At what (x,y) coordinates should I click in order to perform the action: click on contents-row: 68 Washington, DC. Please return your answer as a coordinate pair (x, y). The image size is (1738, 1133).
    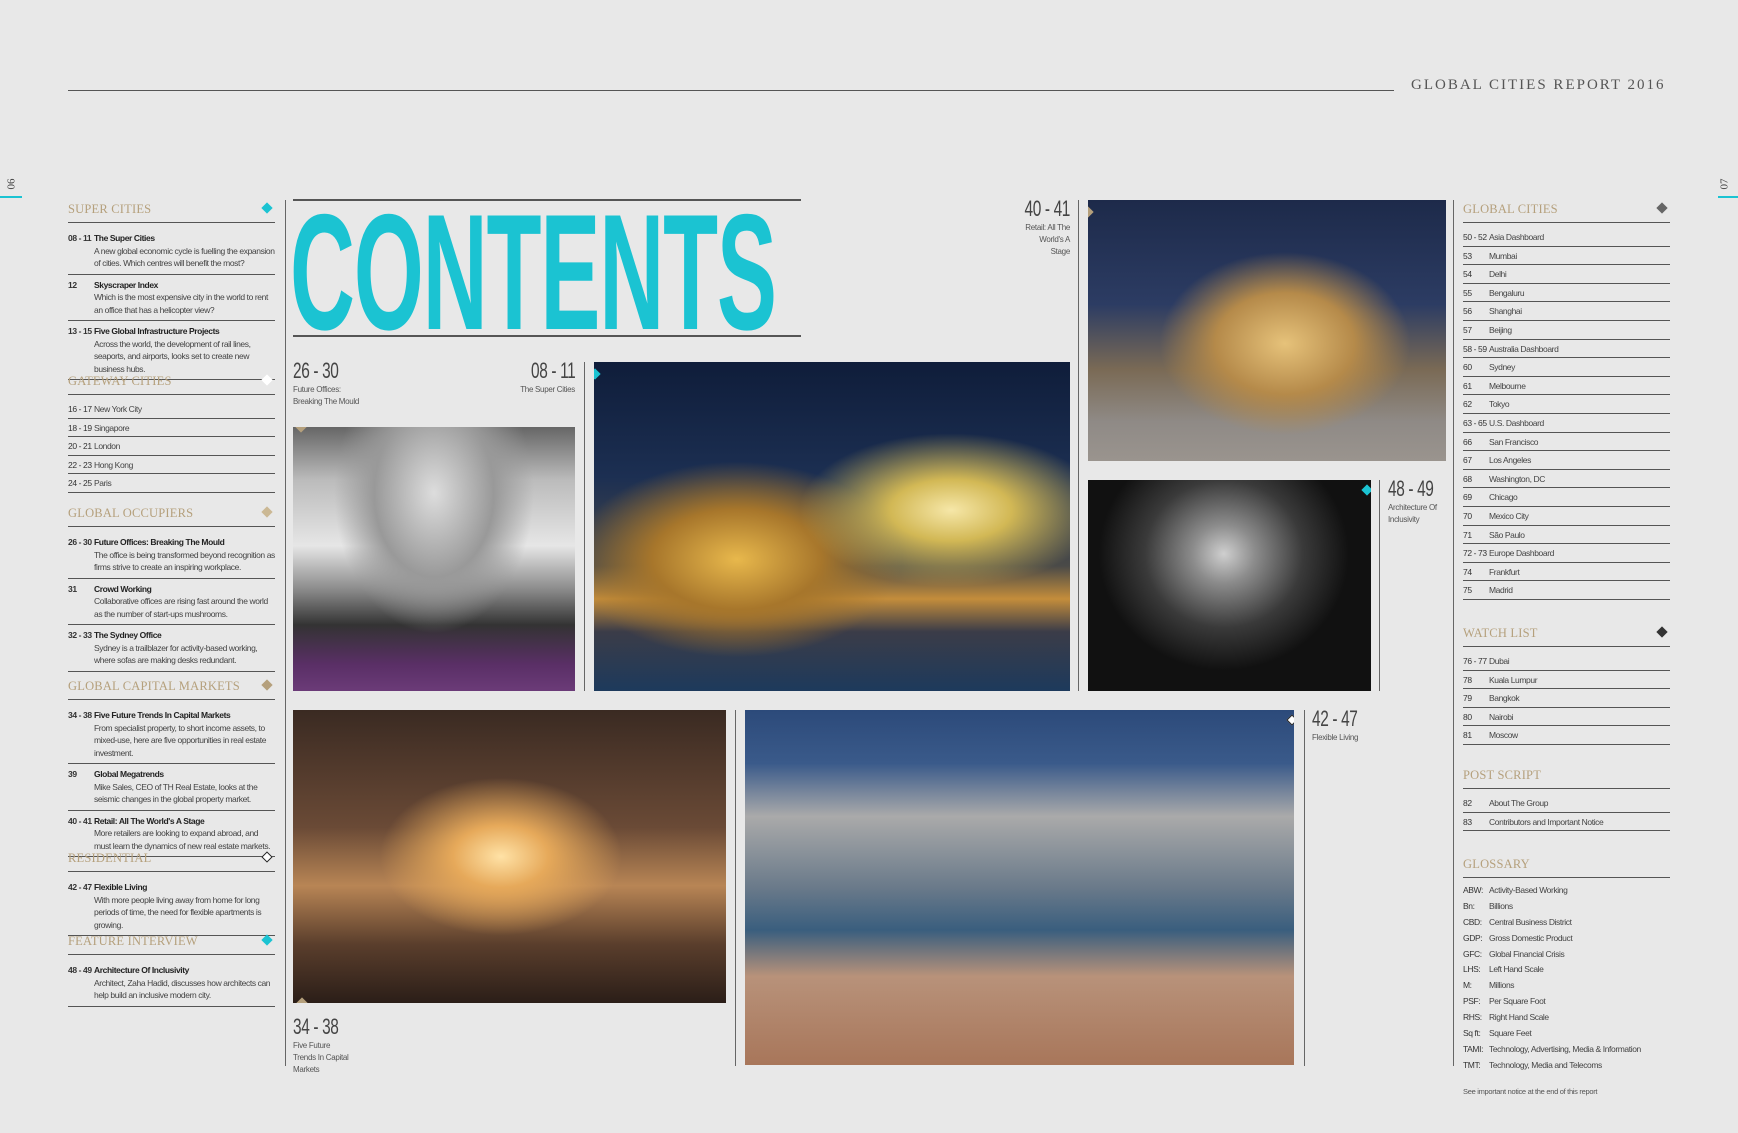
    Looking at the image, I should click on (1566, 479).